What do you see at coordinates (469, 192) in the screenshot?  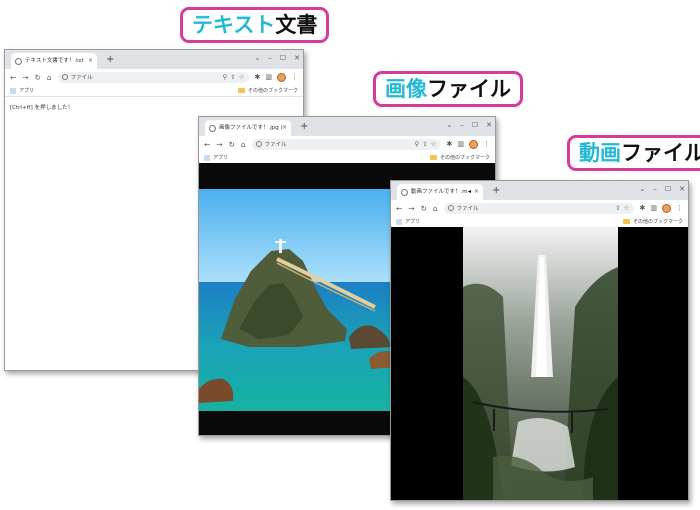 I see `audio-icon: ◂` at bounding box center [469, 192].